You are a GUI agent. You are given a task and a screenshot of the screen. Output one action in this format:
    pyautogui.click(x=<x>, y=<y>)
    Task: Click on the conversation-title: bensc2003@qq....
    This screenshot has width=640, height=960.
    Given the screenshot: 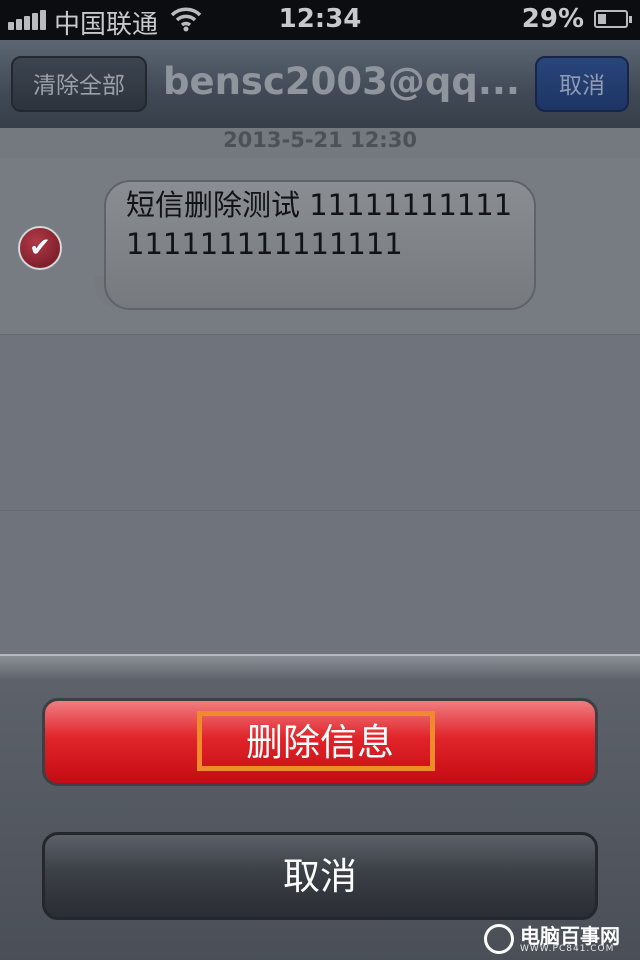 What is the action you would take?
    pyautogui.click(x=343, y=81)
    